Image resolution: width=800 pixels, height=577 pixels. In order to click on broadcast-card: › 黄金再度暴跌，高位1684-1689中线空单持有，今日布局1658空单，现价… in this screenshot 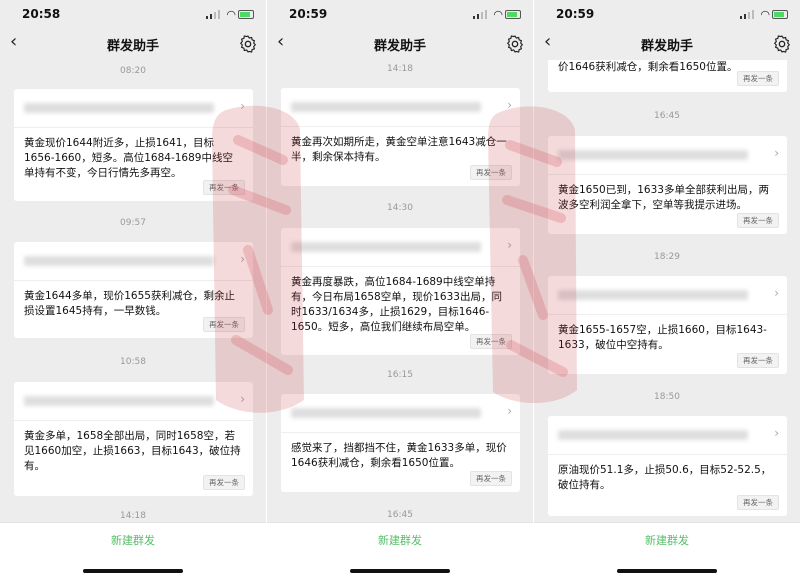, I will do `click(400, 291)`.